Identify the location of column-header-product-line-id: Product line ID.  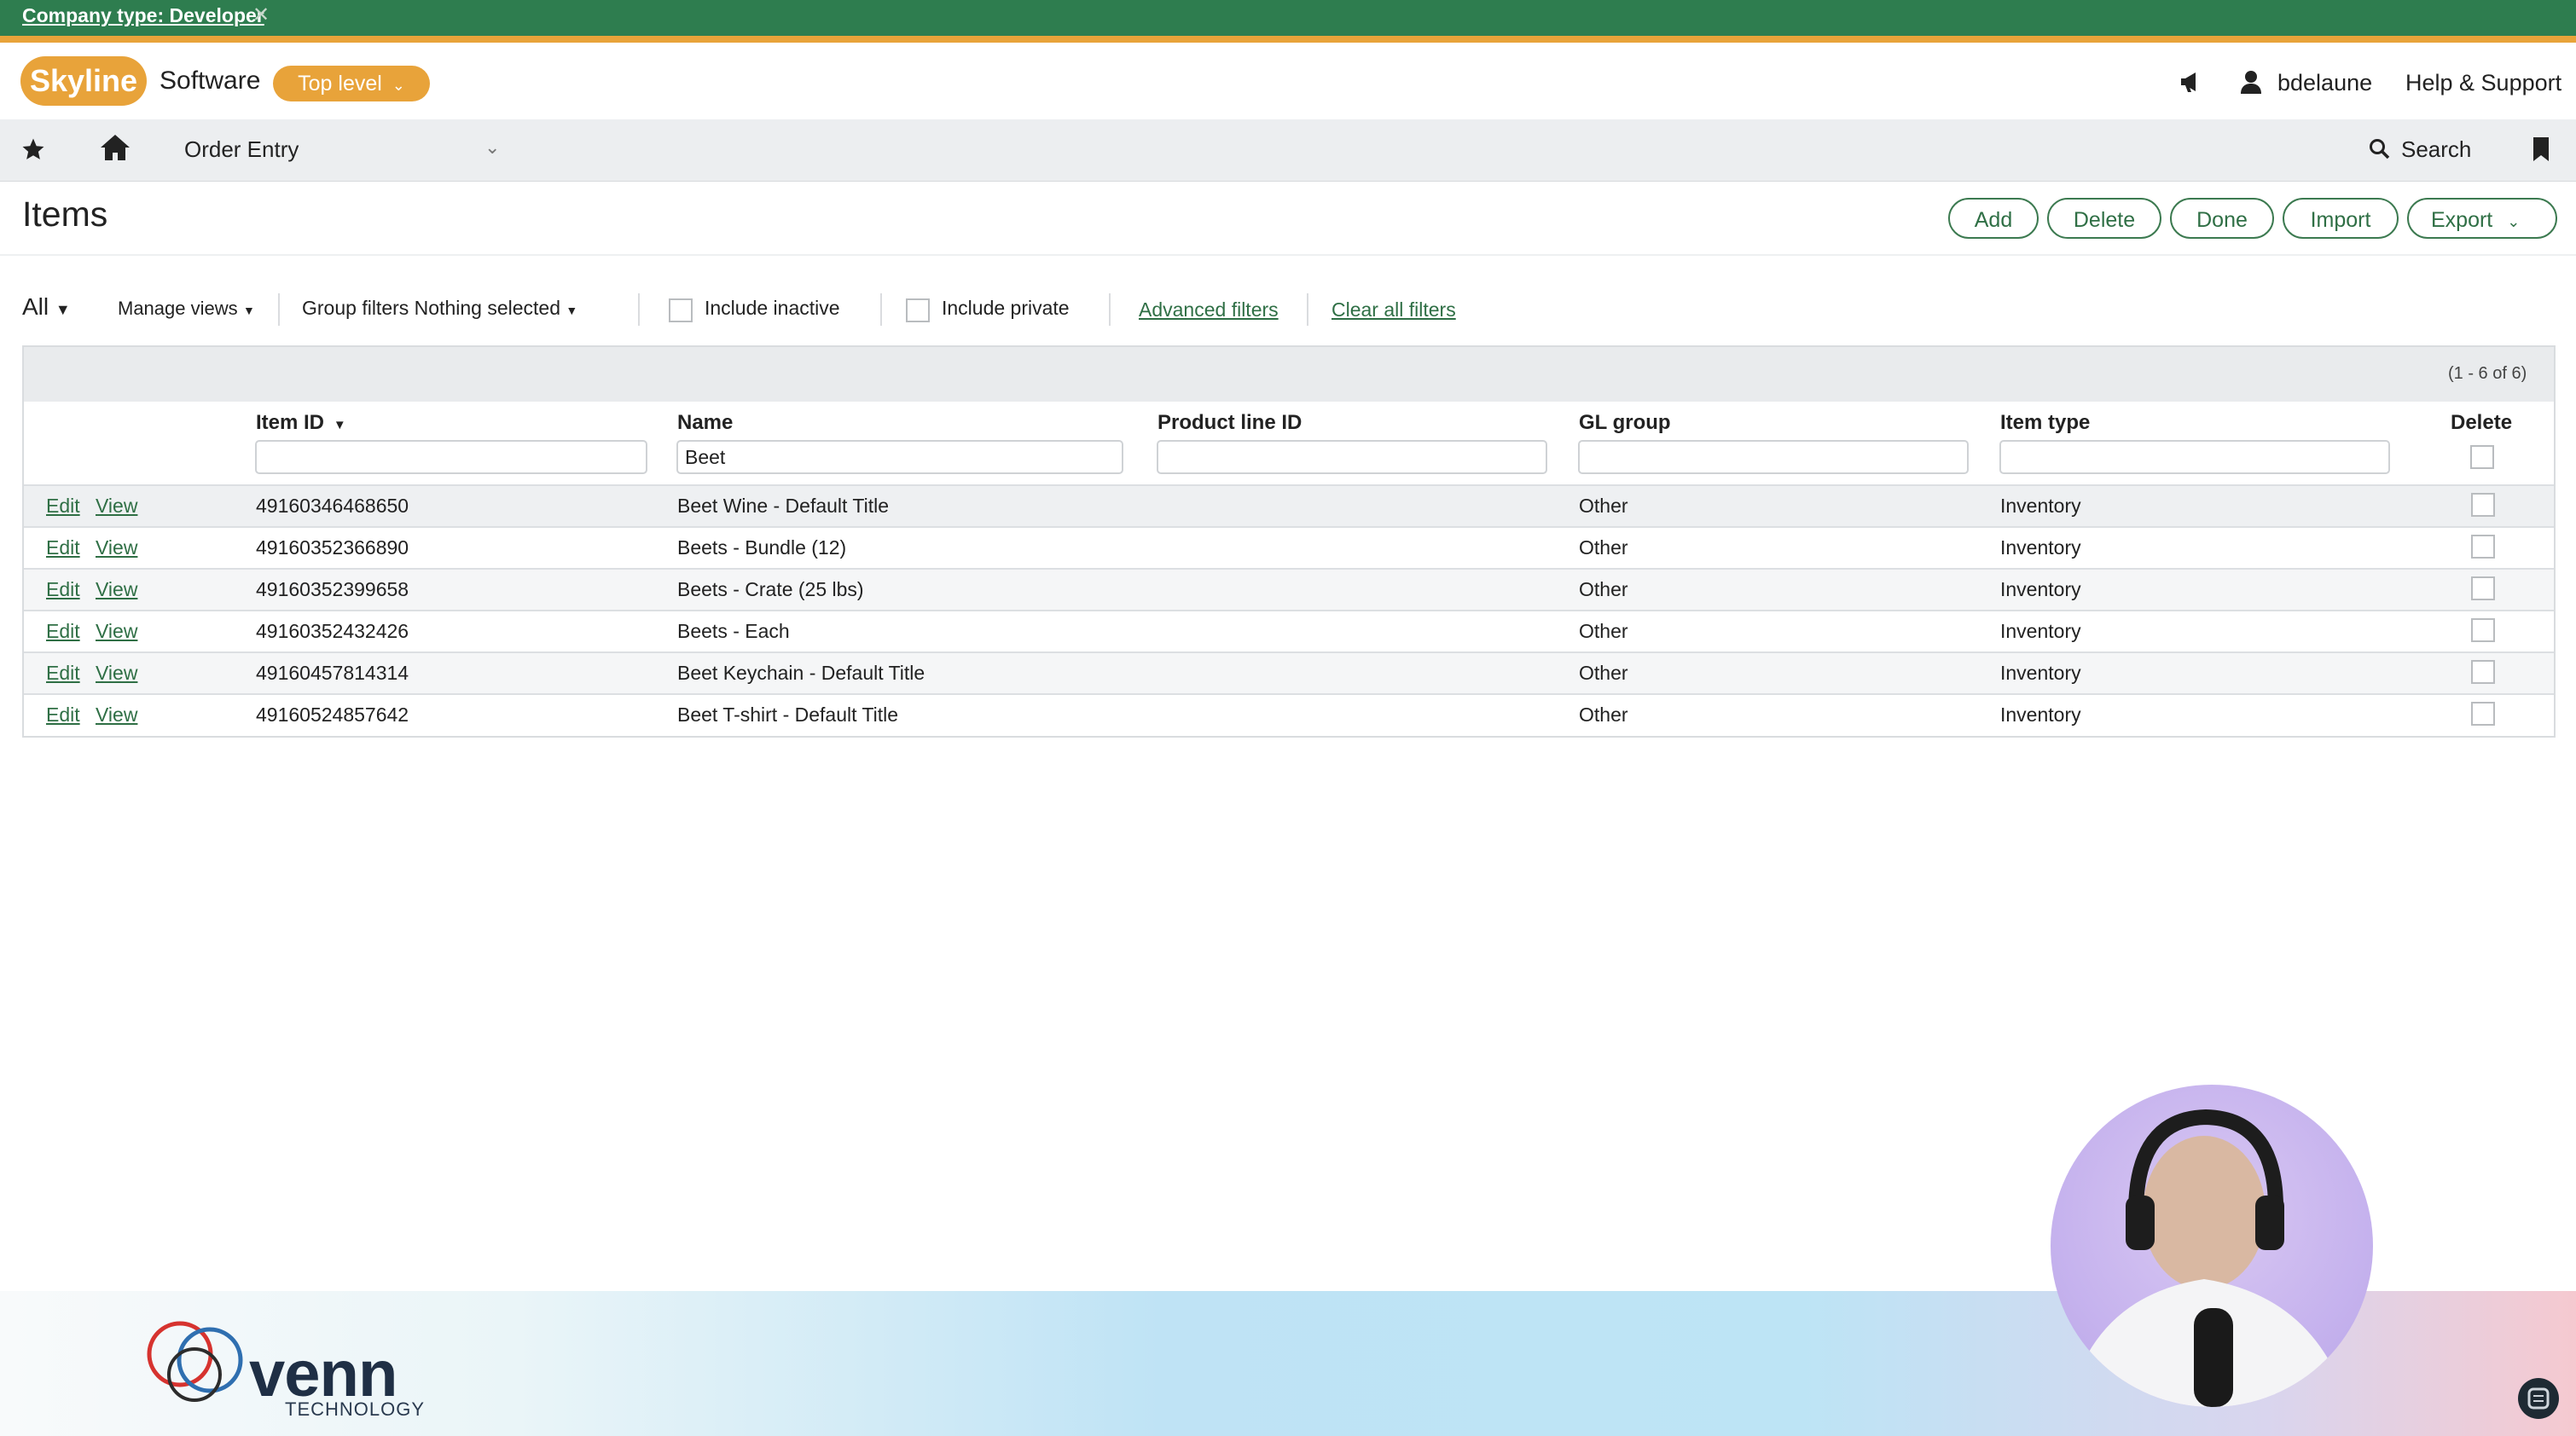
(1229, 423).